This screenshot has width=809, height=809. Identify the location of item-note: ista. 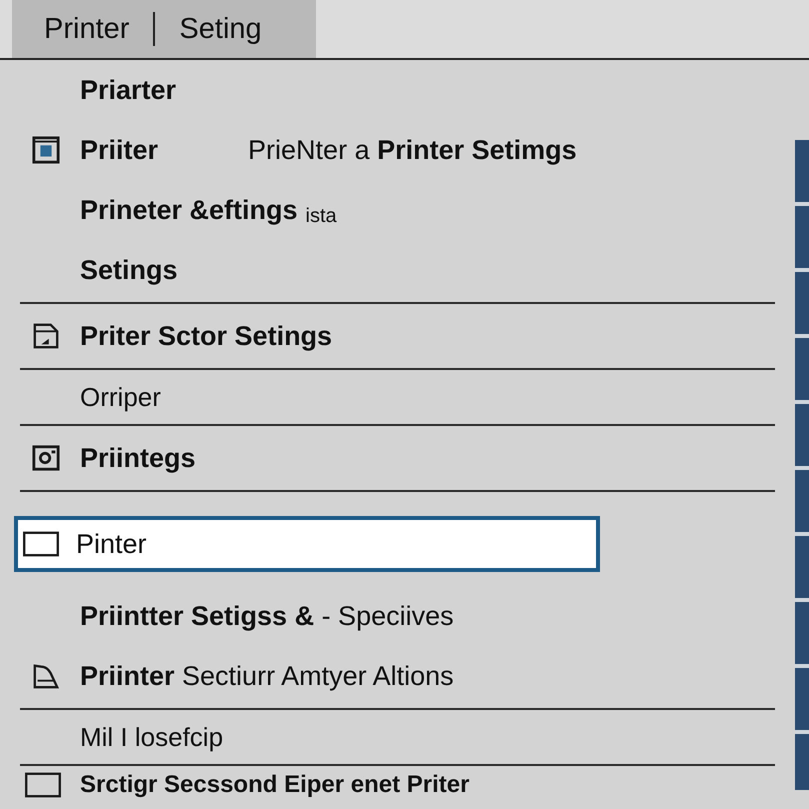
(321, 216).